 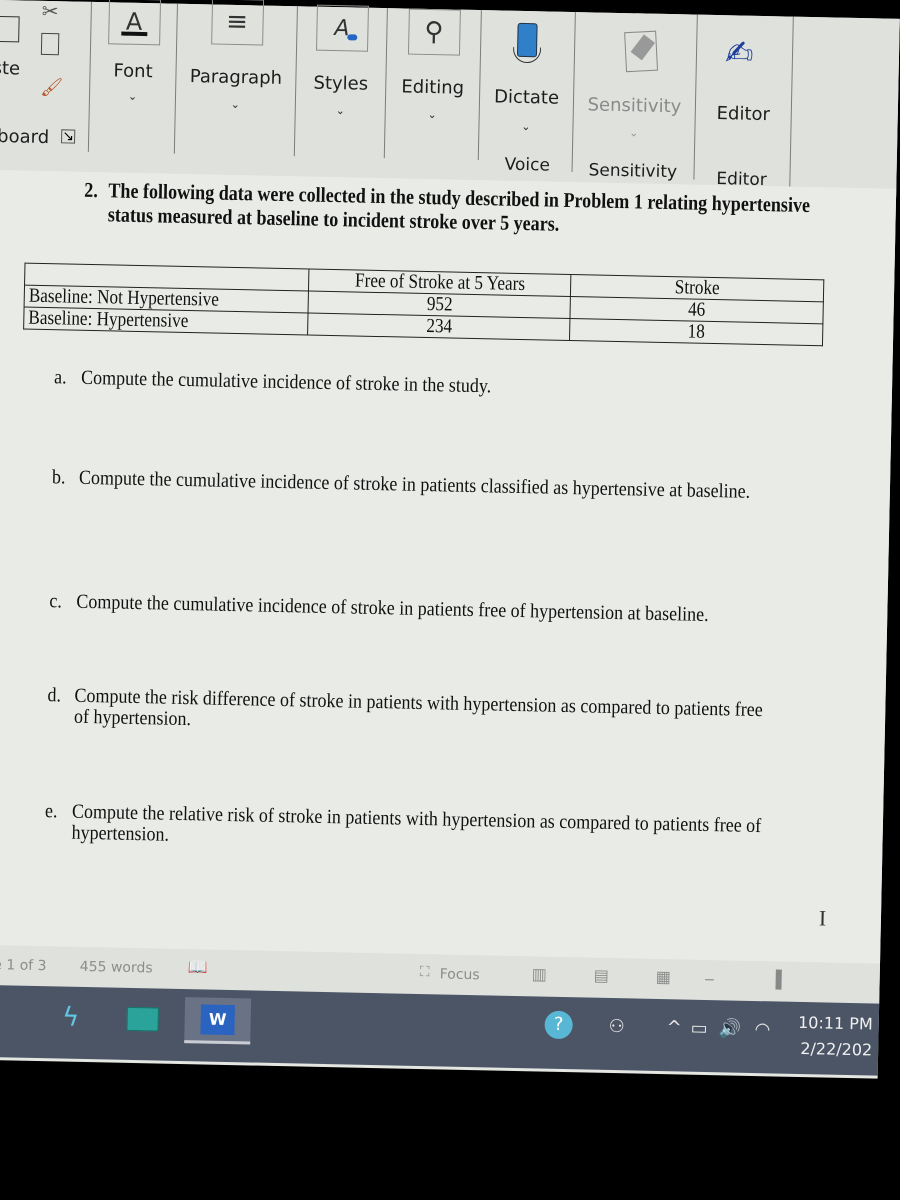 What do you see at coordinates (527, 165) in the screenshot?
I see `voice-group-label: Voice` at bounding box center [527, 165].